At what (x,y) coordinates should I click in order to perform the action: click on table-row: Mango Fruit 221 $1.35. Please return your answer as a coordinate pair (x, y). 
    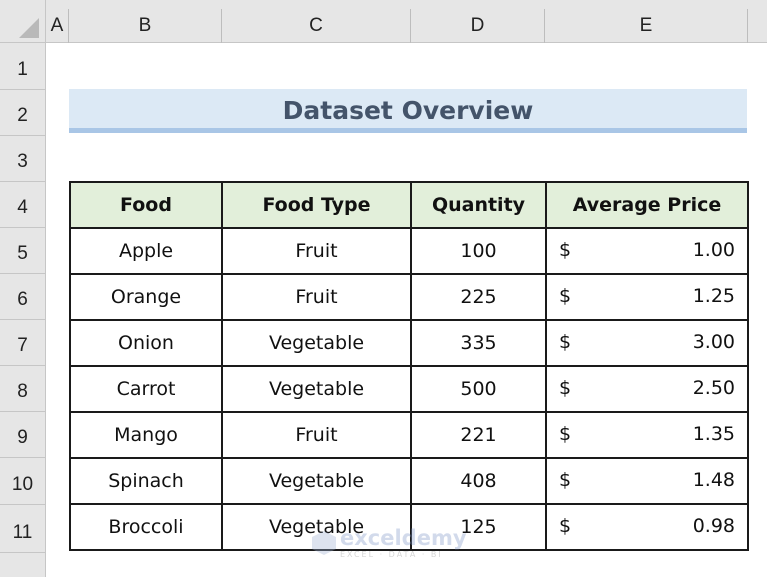
    Looking at the image, I should click on (409, 435).